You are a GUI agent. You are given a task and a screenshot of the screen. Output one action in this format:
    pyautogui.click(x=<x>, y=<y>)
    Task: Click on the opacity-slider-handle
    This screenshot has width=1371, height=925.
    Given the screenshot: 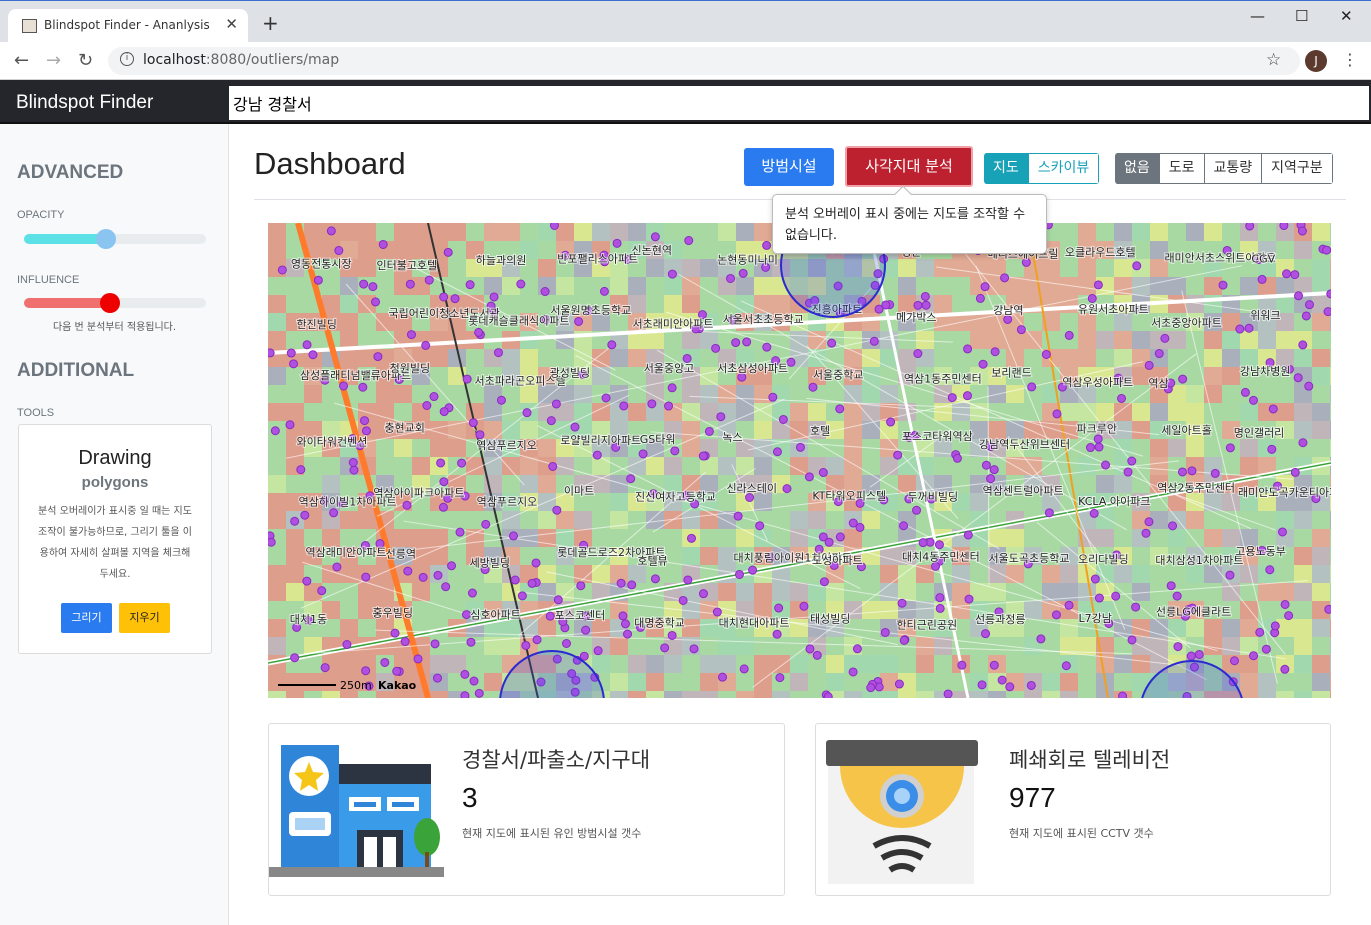 What is the action you would take?
    pyautogui.click(x=105, y=239)
    